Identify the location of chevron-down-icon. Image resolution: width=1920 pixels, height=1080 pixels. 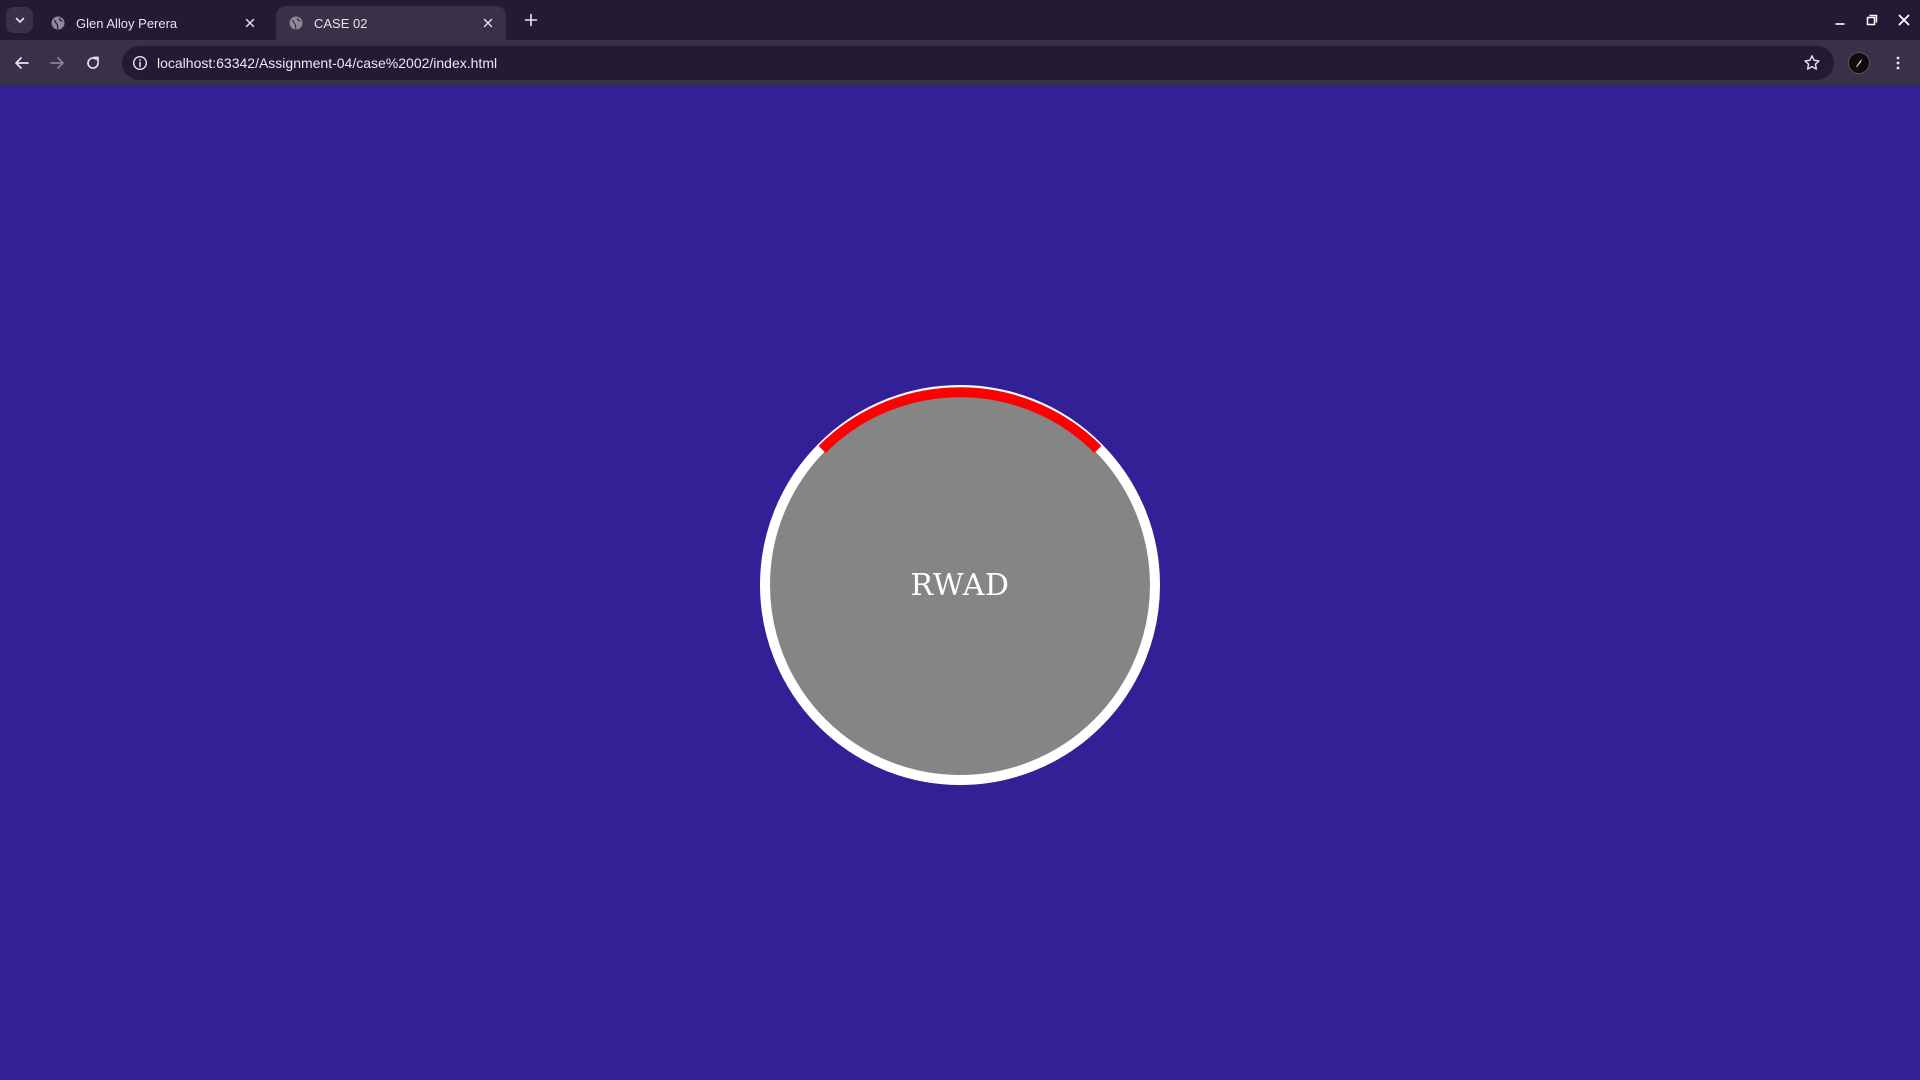
(20, 20).